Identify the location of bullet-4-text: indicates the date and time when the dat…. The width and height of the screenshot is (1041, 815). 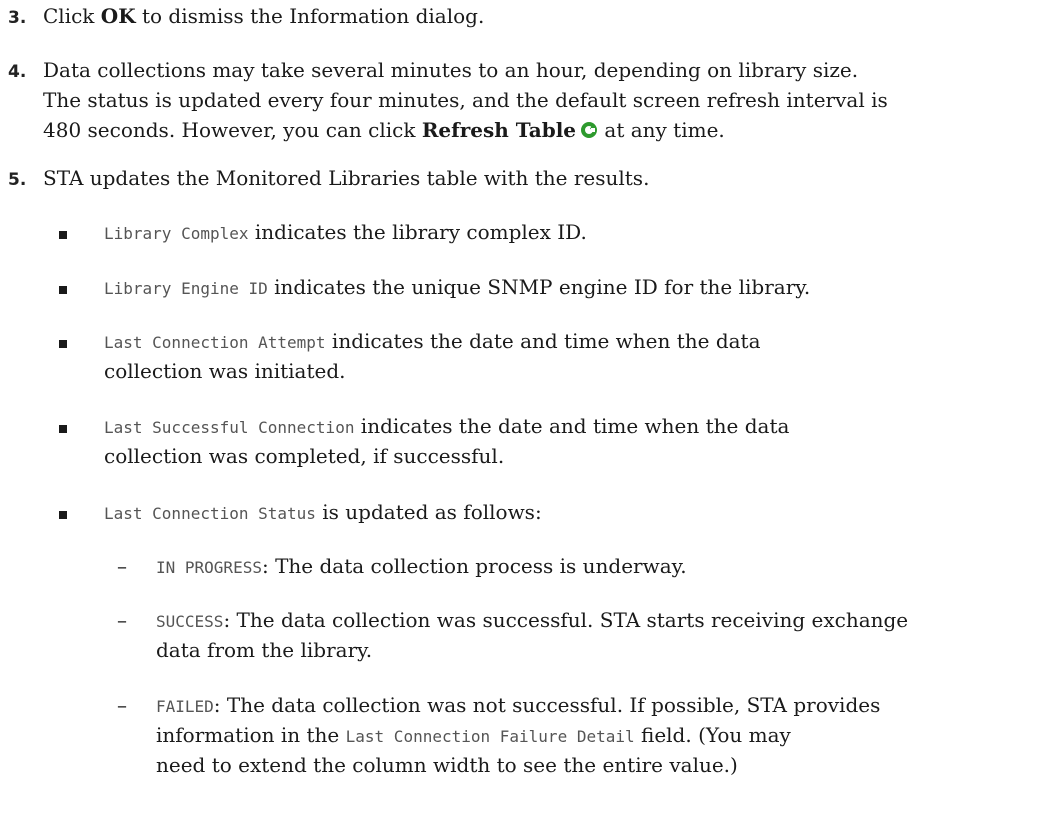
(572, 426).